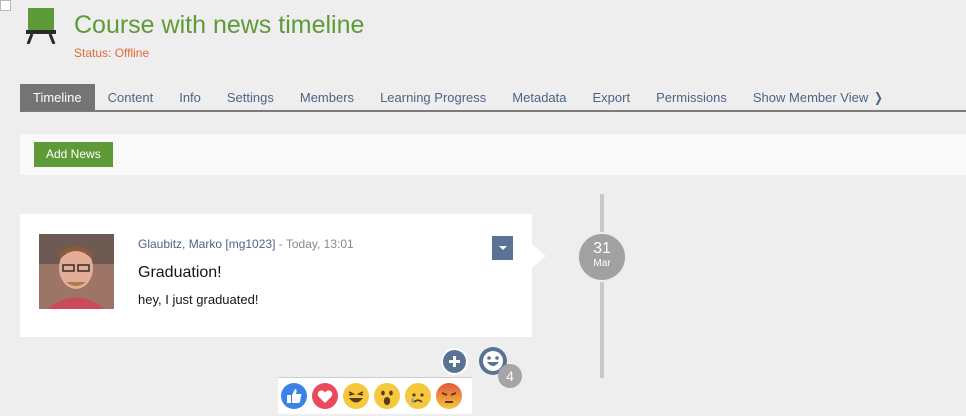 The image size is (966, 416). Describe the element at coordinates (493, 154) in the screenshot. I see `toolbar: Add News` at that location.